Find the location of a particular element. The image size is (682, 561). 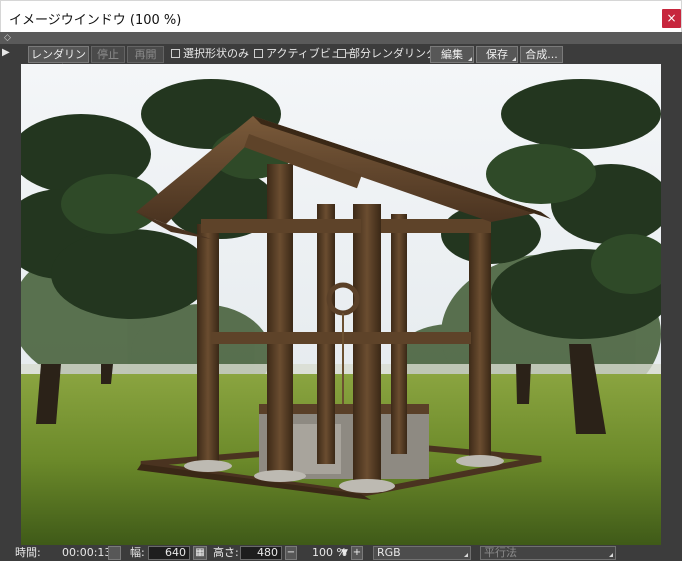

color-mode-value: RGB is located at coordinates (389, 552).